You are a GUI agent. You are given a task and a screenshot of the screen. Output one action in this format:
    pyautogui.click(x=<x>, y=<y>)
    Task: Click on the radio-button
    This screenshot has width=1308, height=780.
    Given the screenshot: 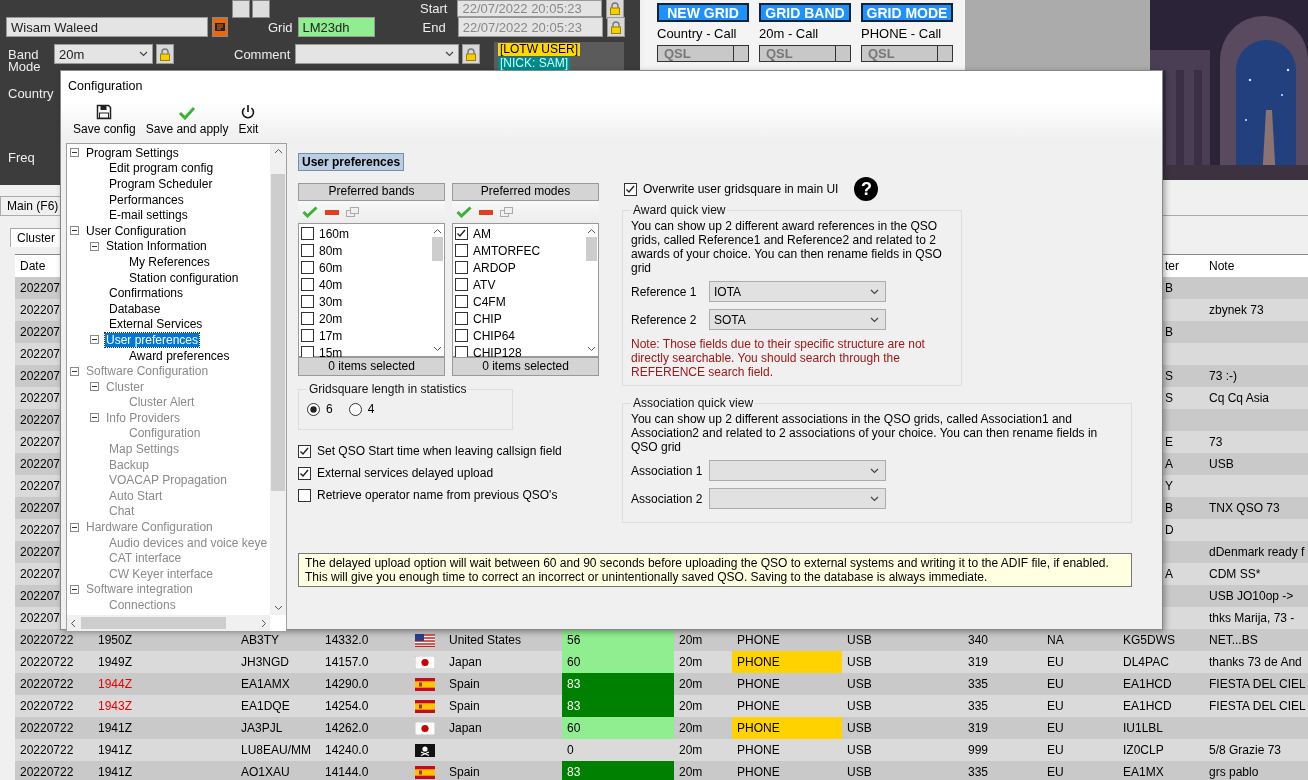 What is the action you would take?
    pyautogui.click(x=313, y=409)
    